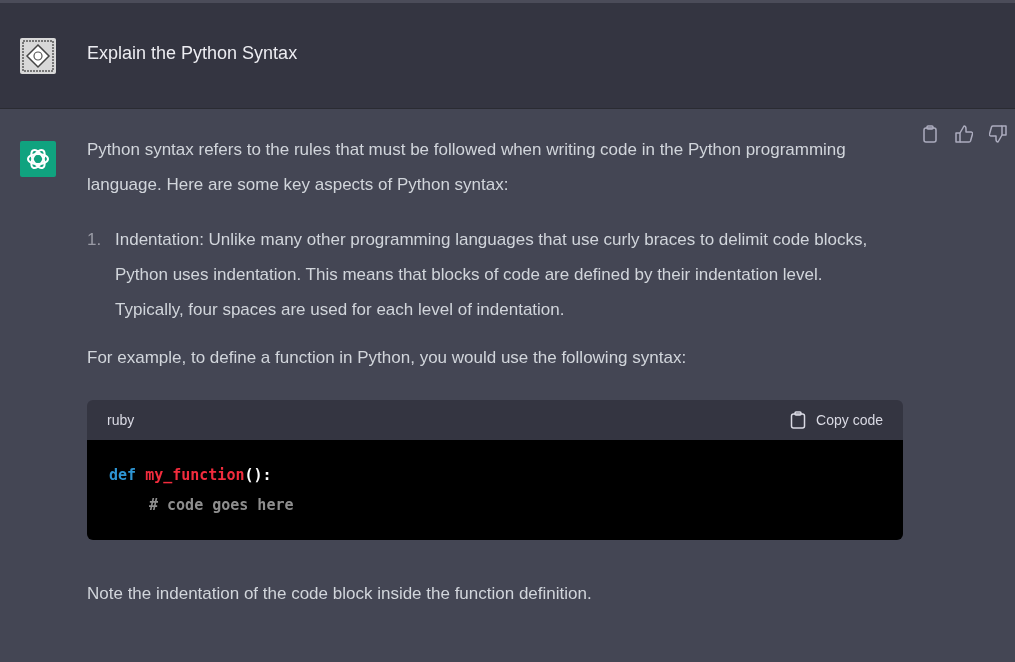  Describe the element at coordinates (836, 420) in the screenshot. I see `copy-code-button: Copy code` at that location.